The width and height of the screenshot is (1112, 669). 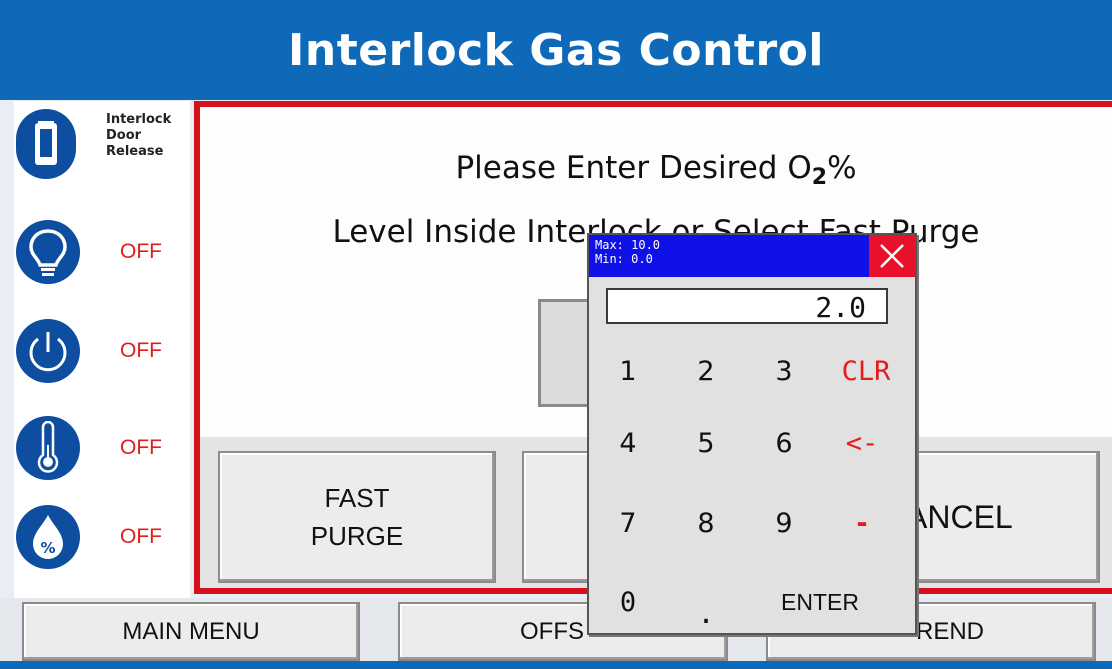 I want to click on key-0: 0, so click(x=628, y=602).